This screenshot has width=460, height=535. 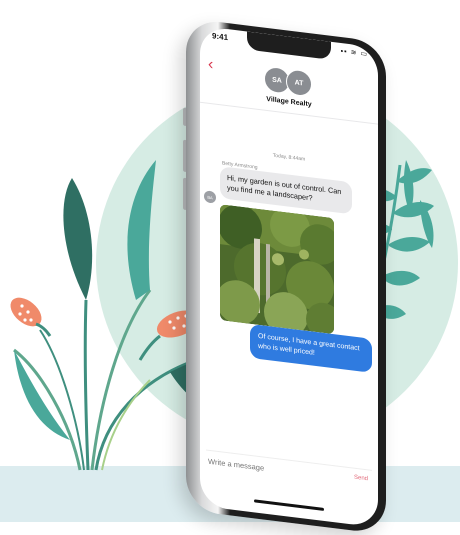 I want to click on message-composer: Send, so click(x=289, y=471).